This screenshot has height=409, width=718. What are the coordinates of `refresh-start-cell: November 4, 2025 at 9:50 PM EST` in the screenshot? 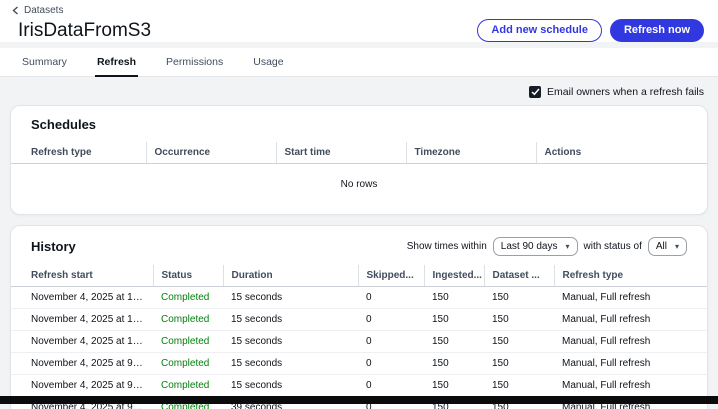 It's located at (82, 364).